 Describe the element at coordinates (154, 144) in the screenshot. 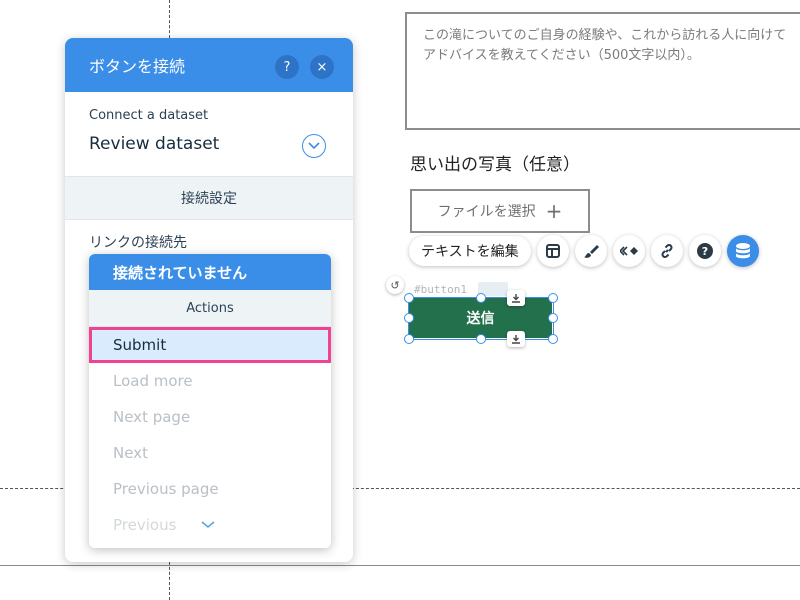

I see `dataset-value: Review dataset` at that location.